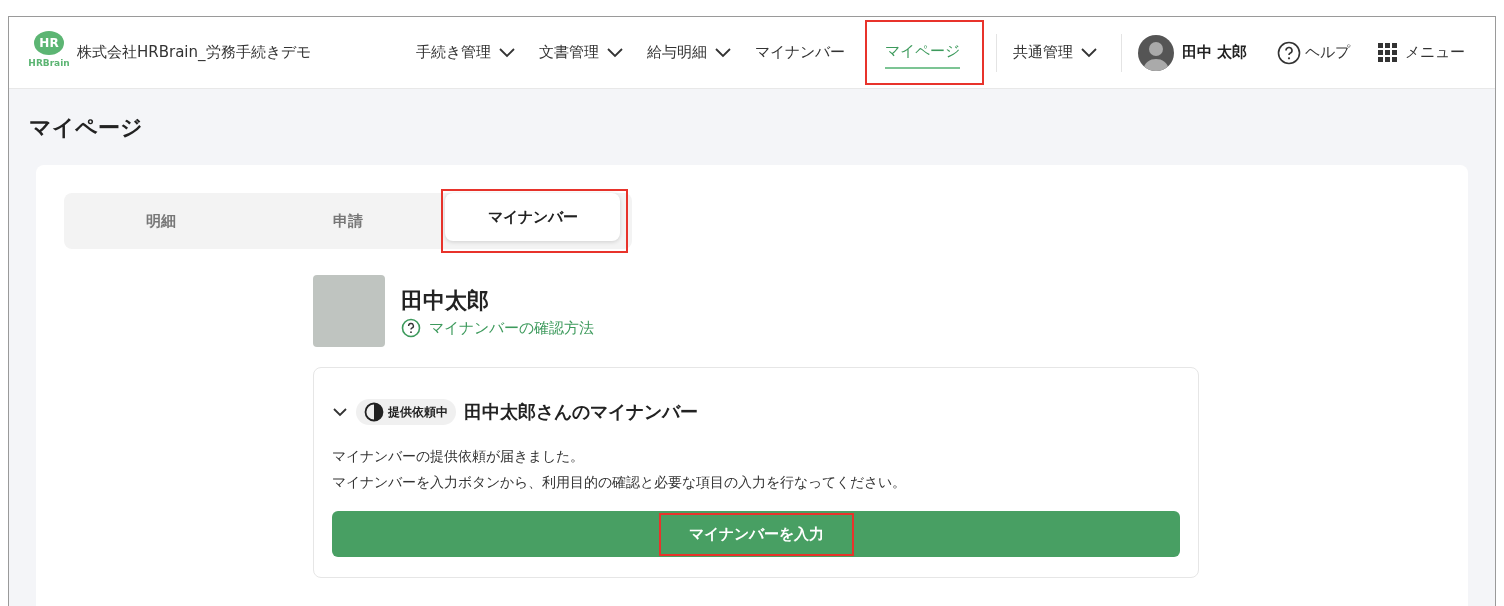  Describe the element at coordinates (86, 128) in the screenshot. I see `page-title: マイページ` at that location.